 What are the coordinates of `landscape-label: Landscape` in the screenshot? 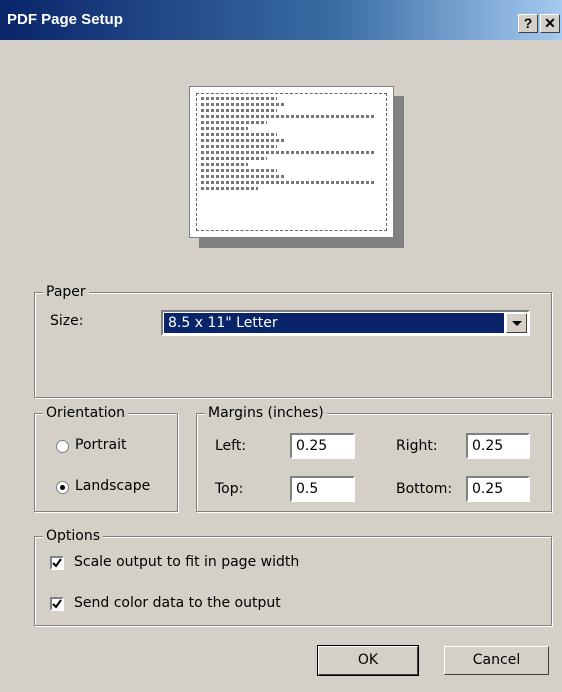 It's located at (112, 486).